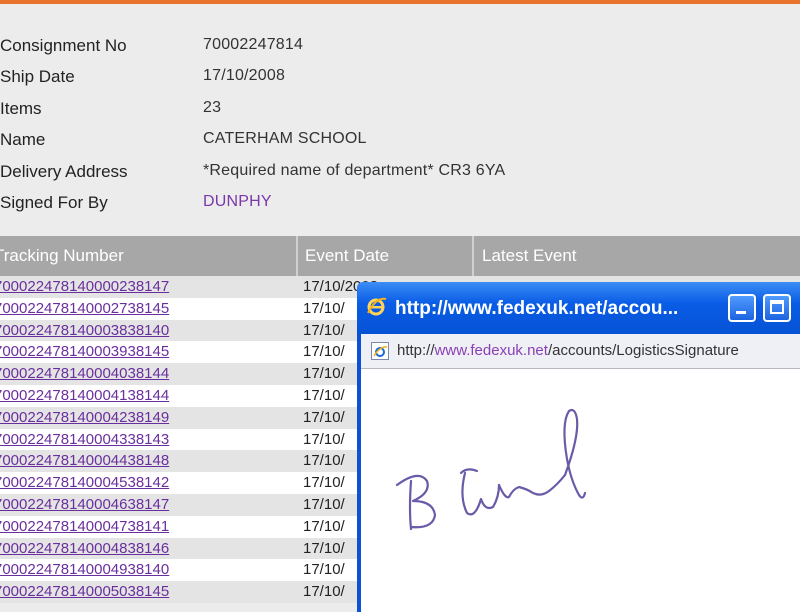  Describe the element at coordinates (400, 2) in the screenshot. I see `top-accent-bar` at that location.